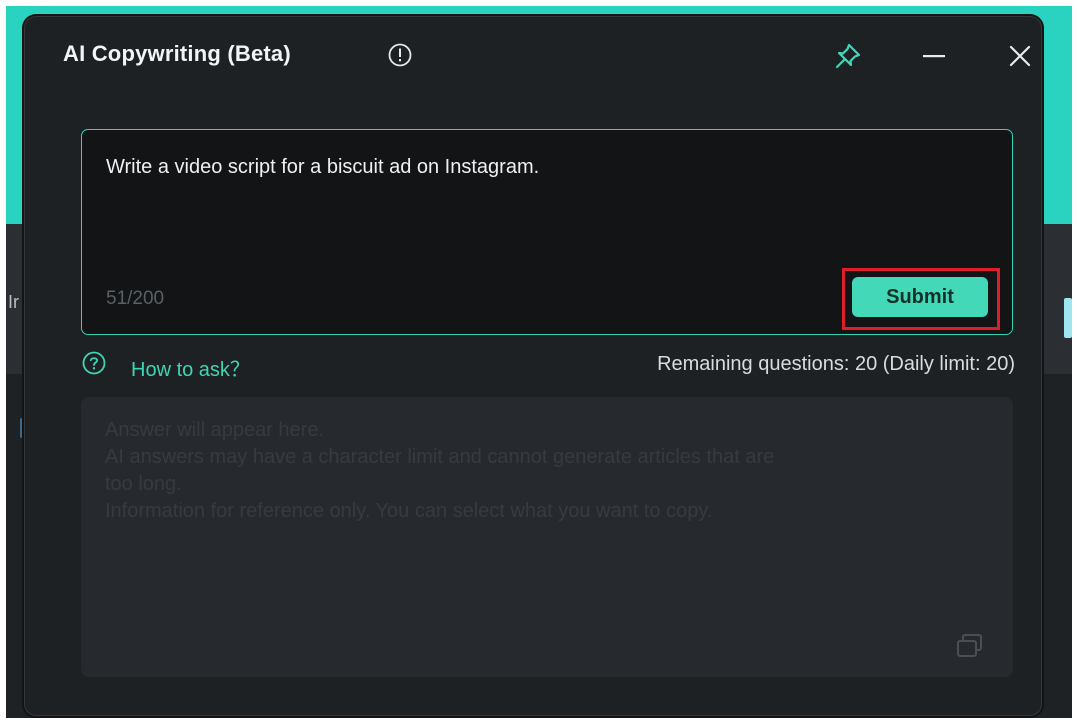 The image size is (1077, 724). What do you see at coordinates (1068, 318) in the screenshot?
I see `background-thumbnail-edge` at bounding box center [1068, 318].